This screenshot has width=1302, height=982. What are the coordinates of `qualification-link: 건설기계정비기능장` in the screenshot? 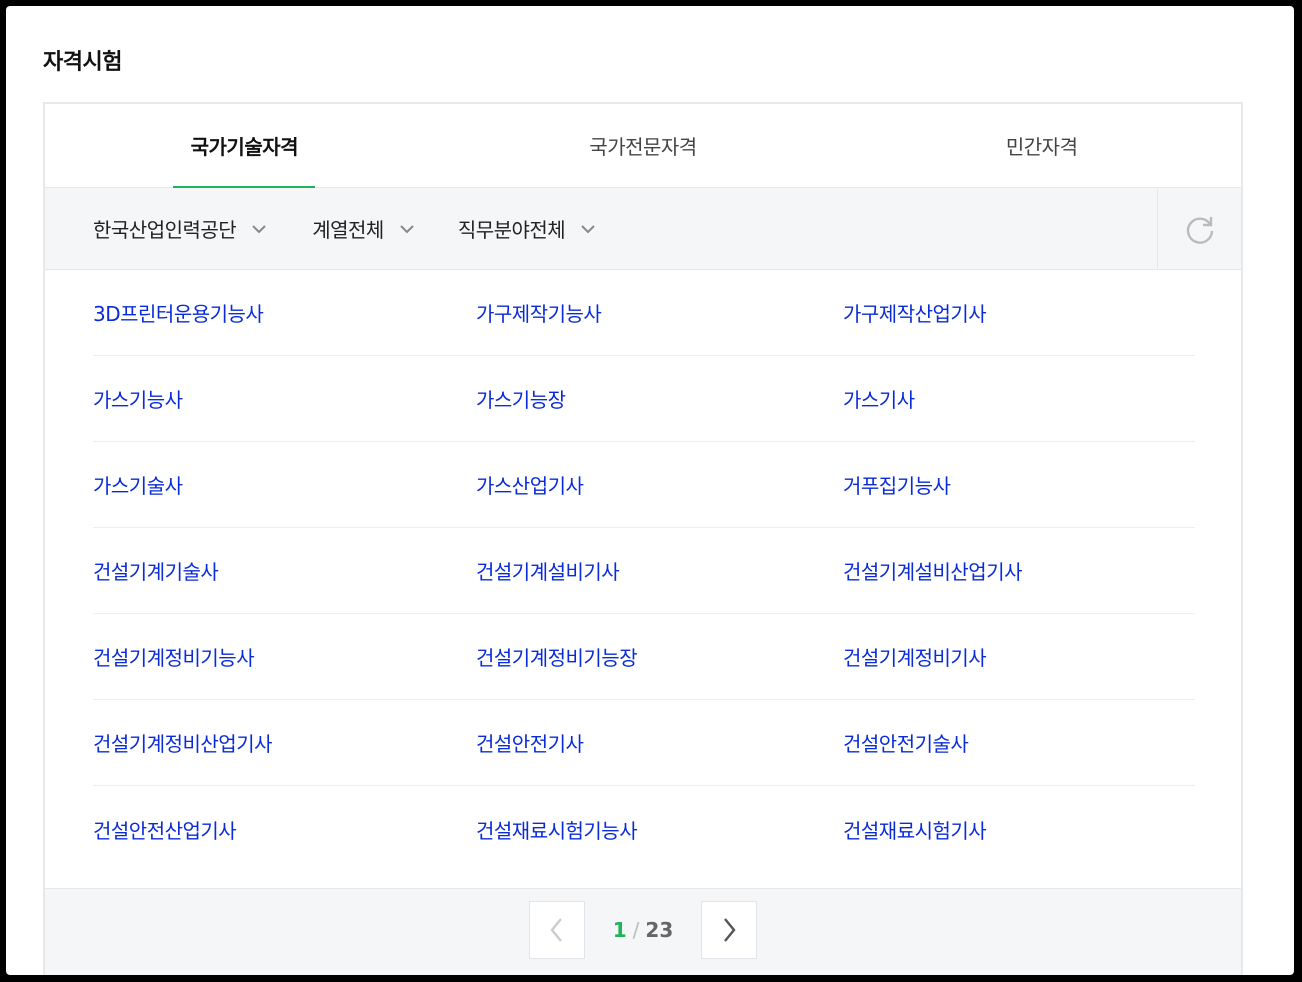 It's located at (659, 656).